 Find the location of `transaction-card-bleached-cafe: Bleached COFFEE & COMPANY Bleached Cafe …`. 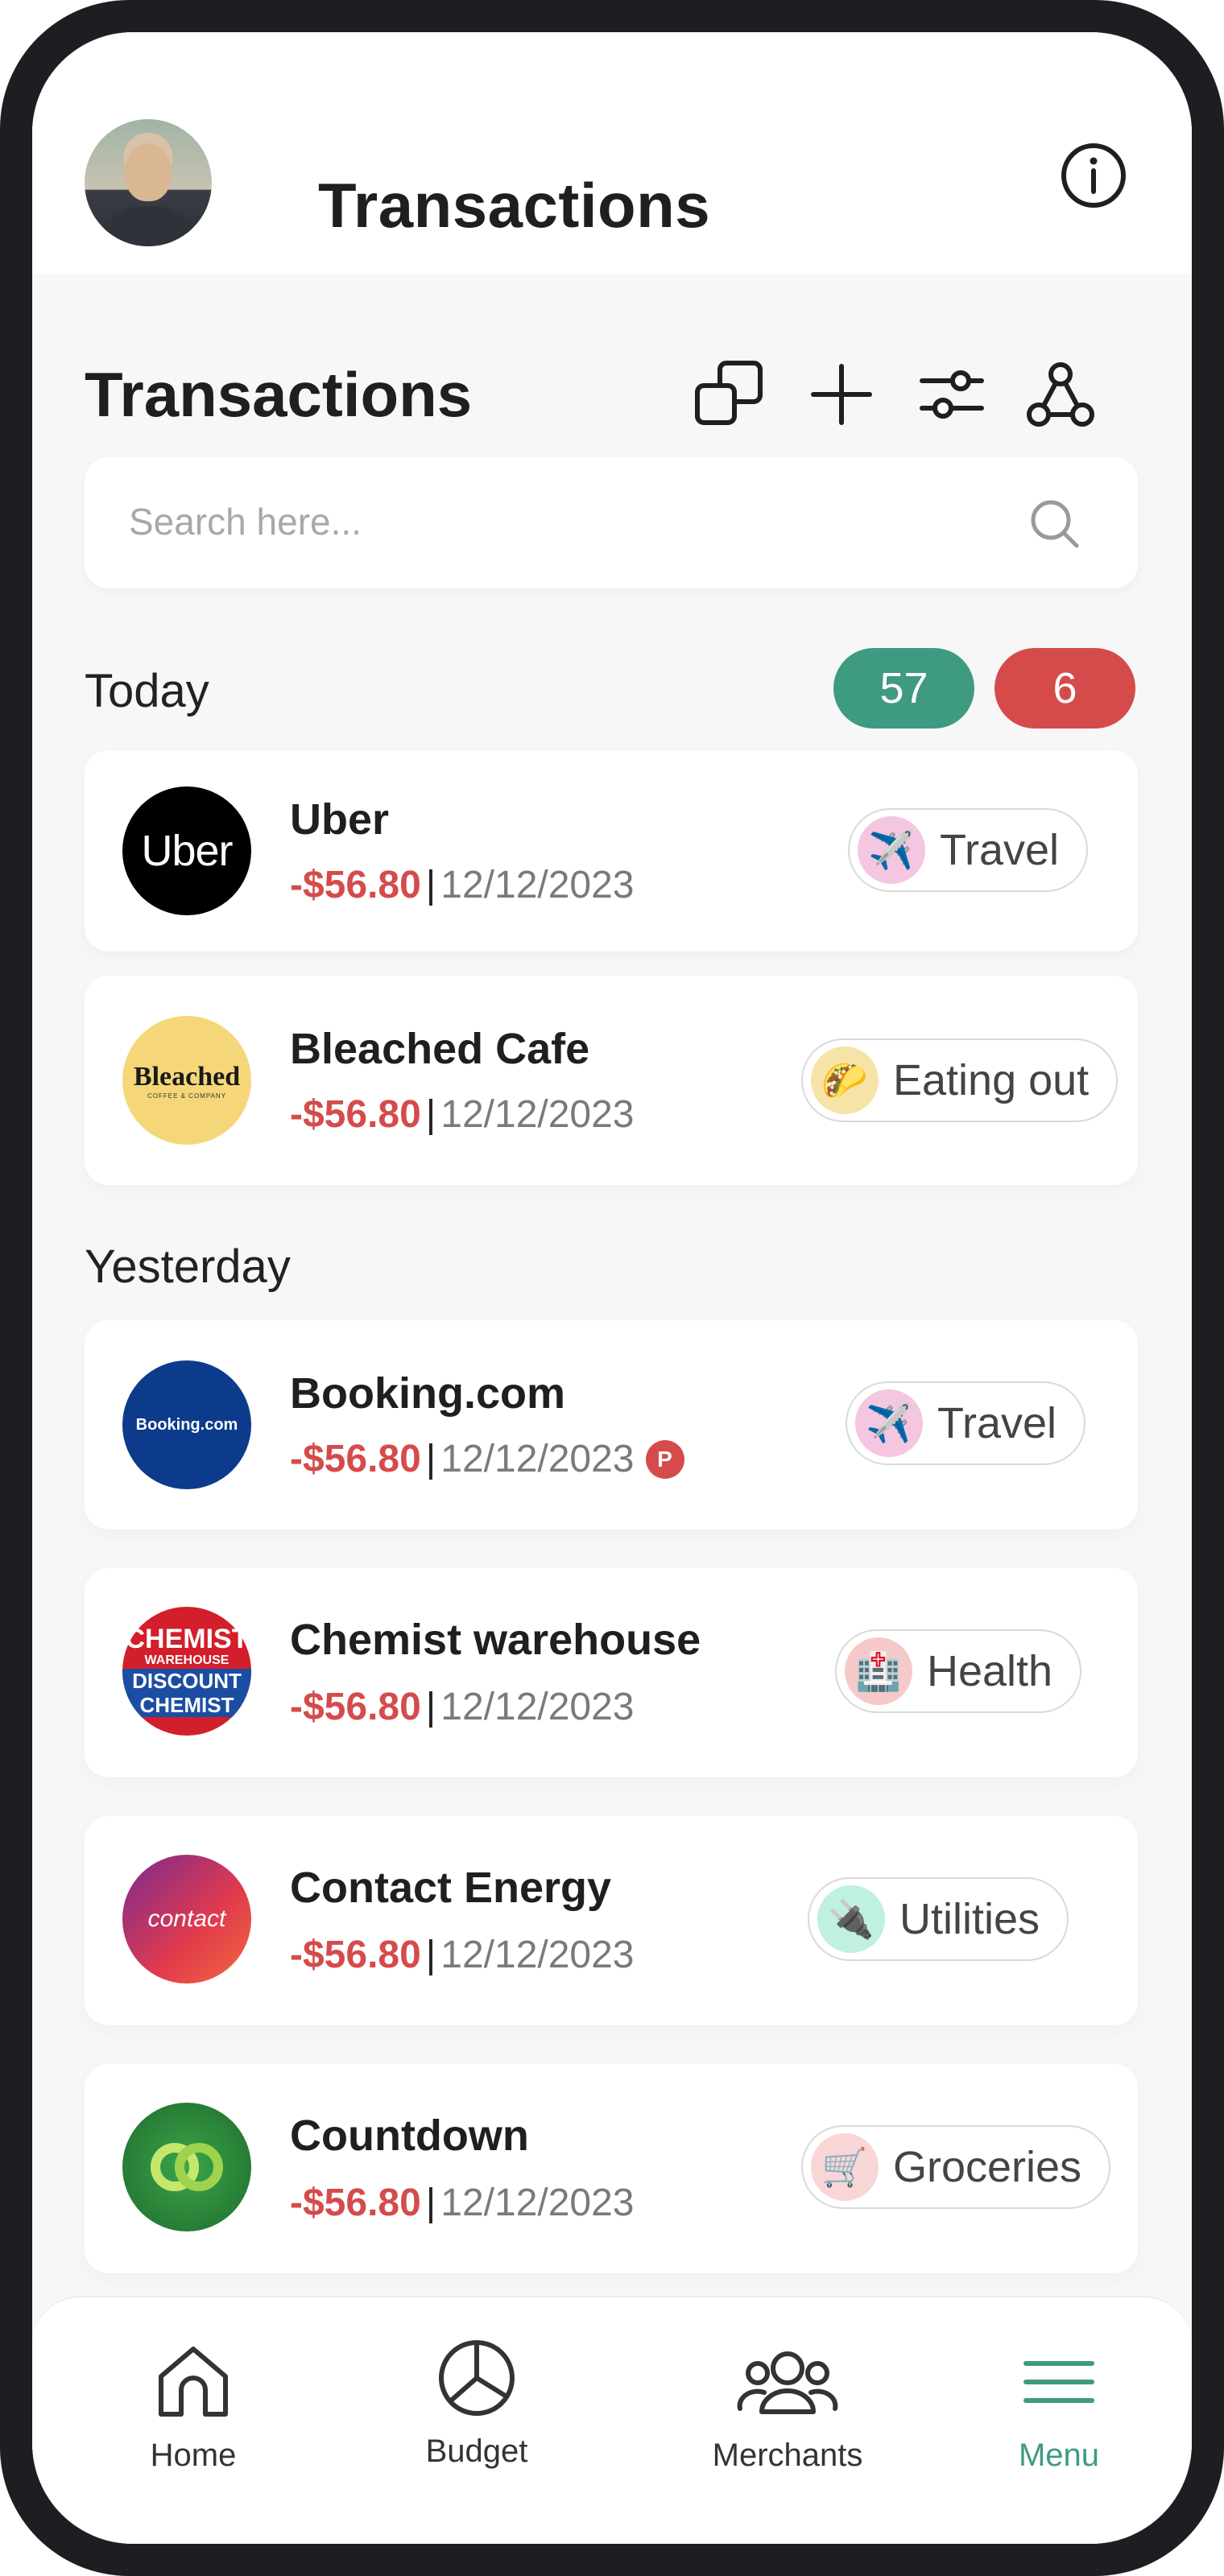

transaction-card-bleached-cafe: Bleached COFFEE & COMPANY Bleached Cafe … is located at coordinates (611, 1080).